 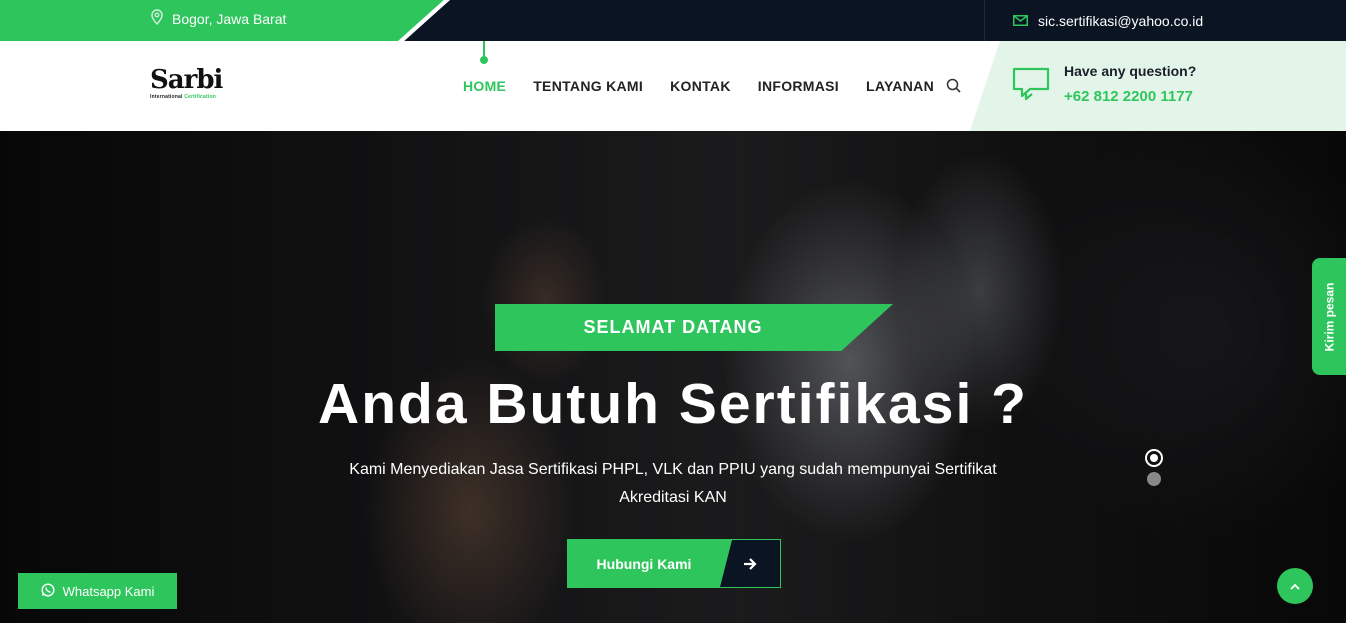 I want to click on chat-bubbles-icon, so click(x=1031, y=87).